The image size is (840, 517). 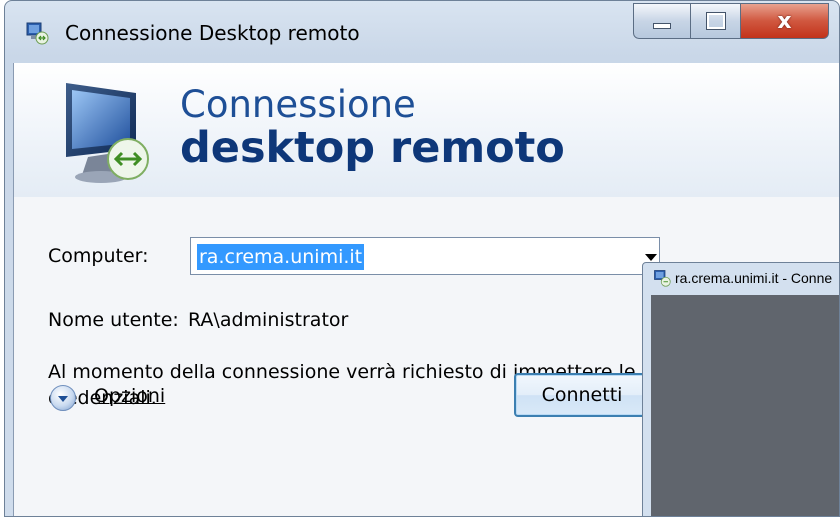 What do you see at coordinates (425, 256) in the screenshot?
I see `computer-combobox: ra.crema.unimi.it` at bounding box center [425, 256].